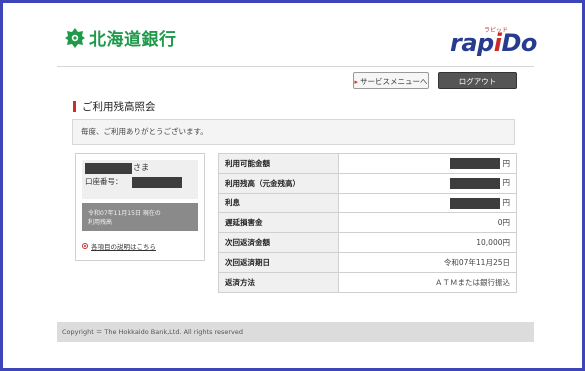 This screenshot has height=371, width=585. Describe the element at coordinates (427, 242) in the screenshot. I see `row-value: 10,000円` at that location.